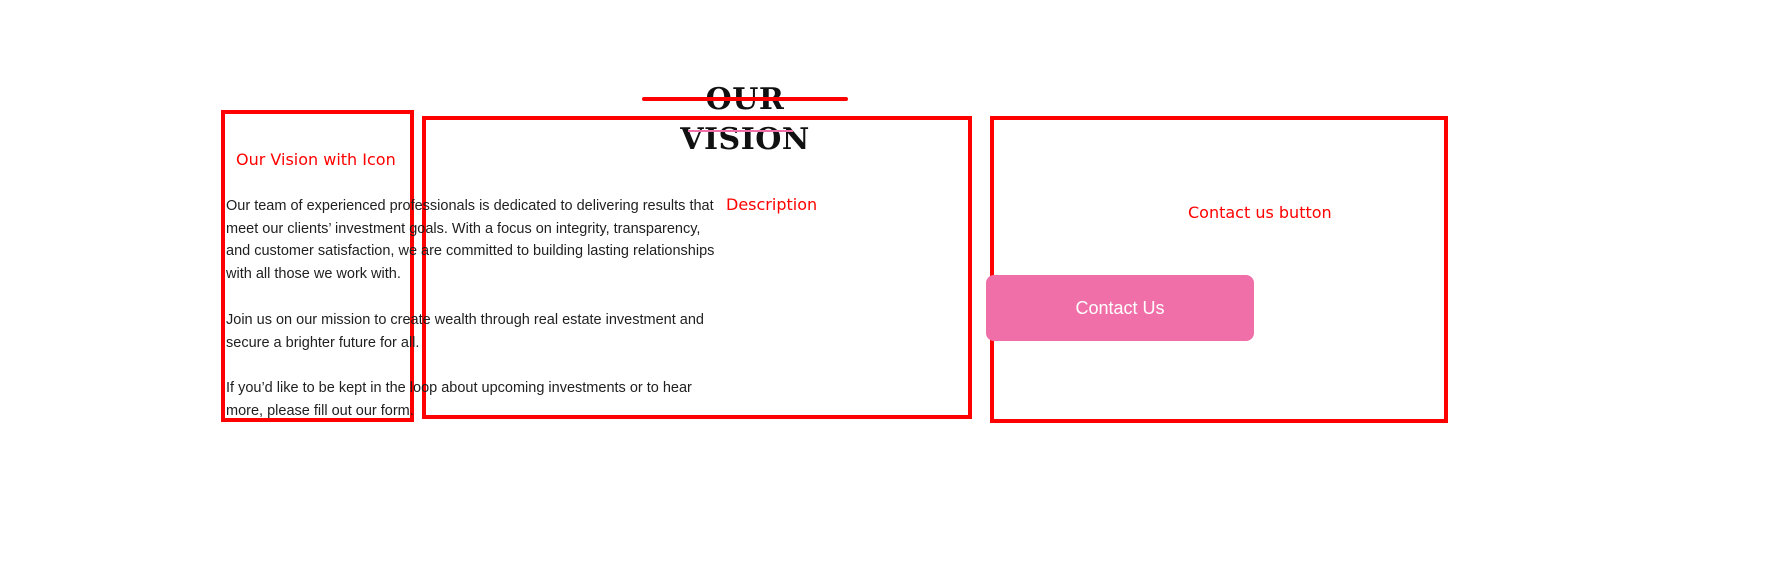 The image size is (1769, 575). Describe the element at coordinates (745, 118) in the screenshot. I see `heading-wrap: OUR VISION` at that location.